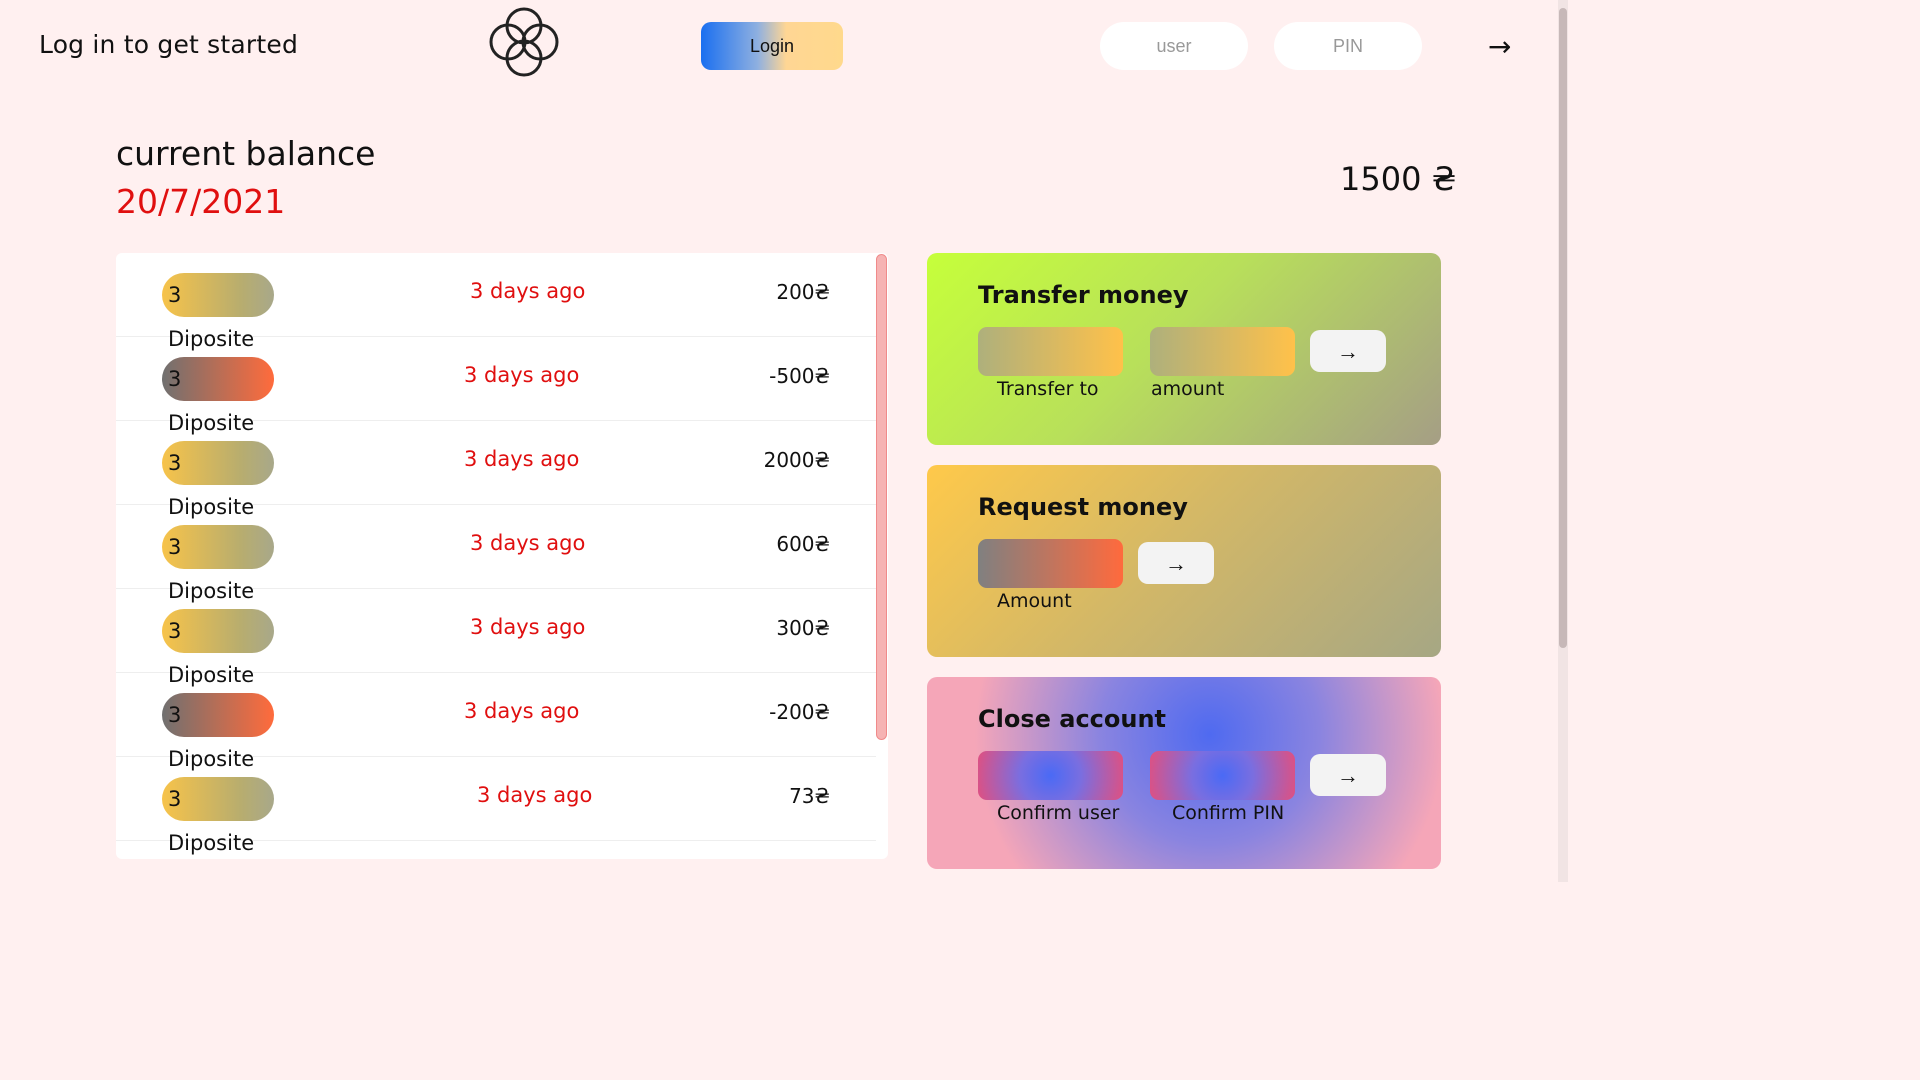 This screenshot has width=1920, height=1080. I want to click on movement-row: 3 Diposite 3 days ago -200₴, so click(496, 722).